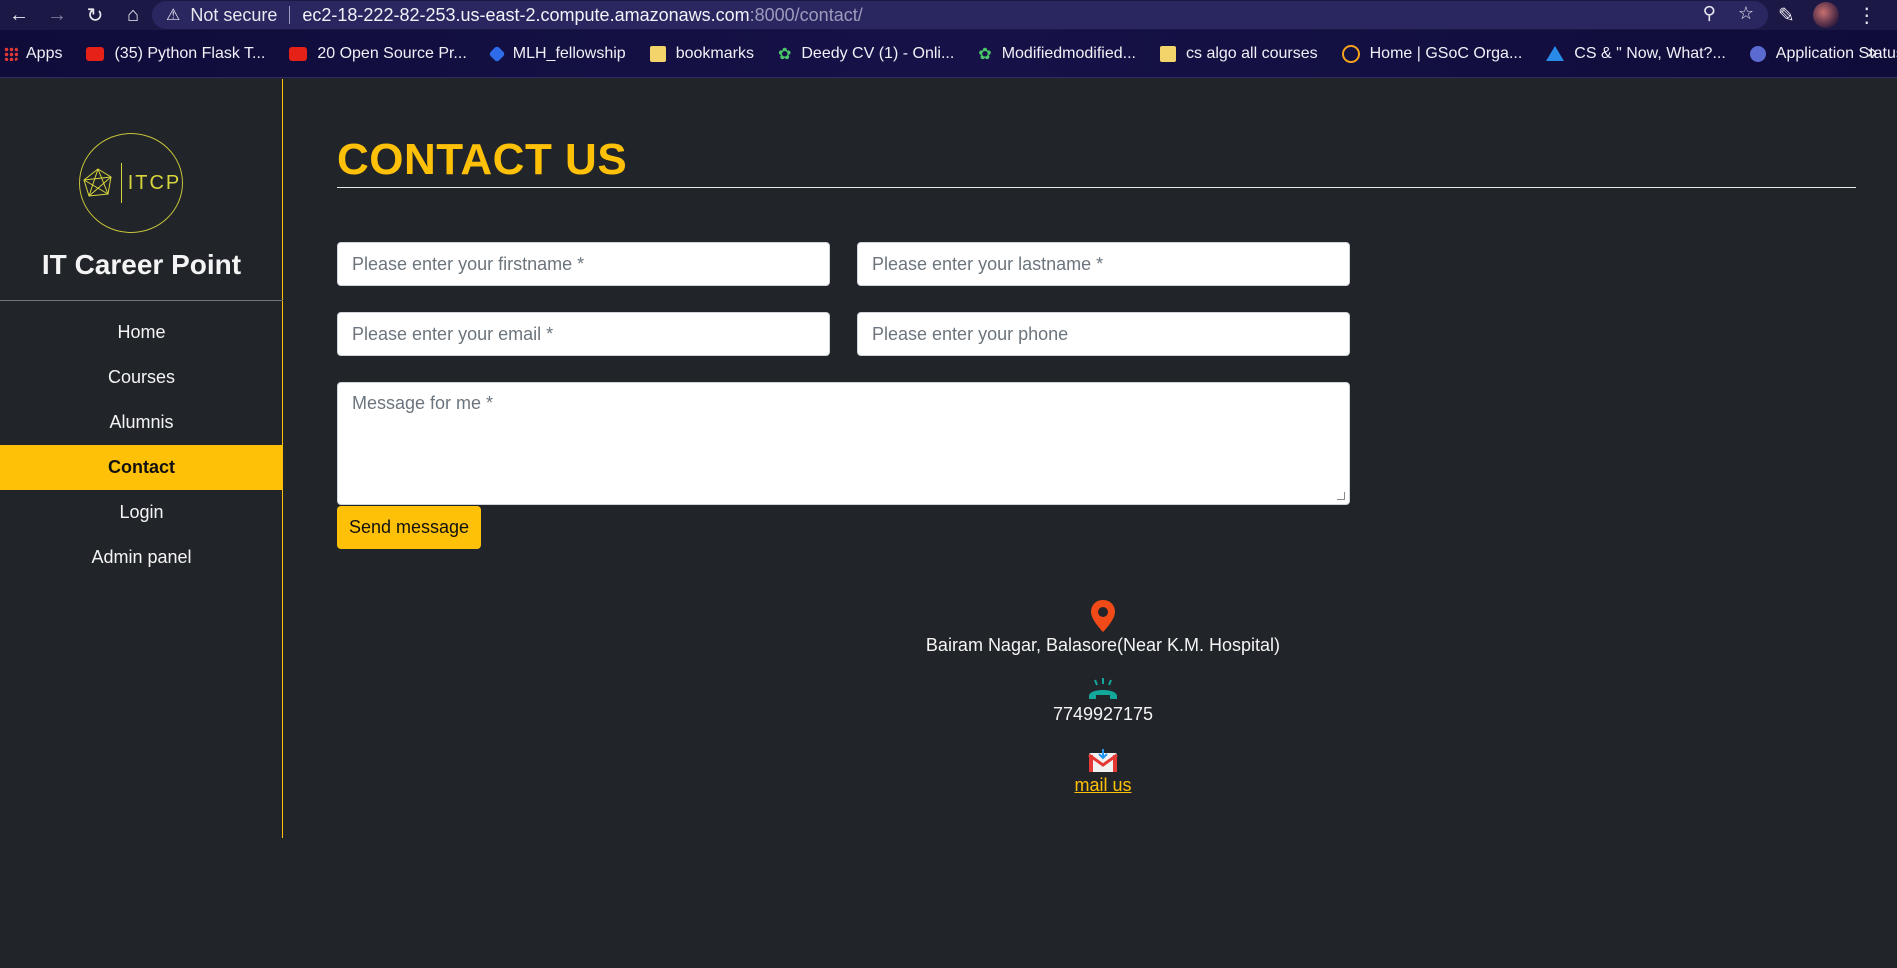 This screenshot has height=968, width=1897. What do you see at coordinates (1867, 15) in the screenshot?
I see `menu-icon: ⋮` at bounding box center [1867, 15].